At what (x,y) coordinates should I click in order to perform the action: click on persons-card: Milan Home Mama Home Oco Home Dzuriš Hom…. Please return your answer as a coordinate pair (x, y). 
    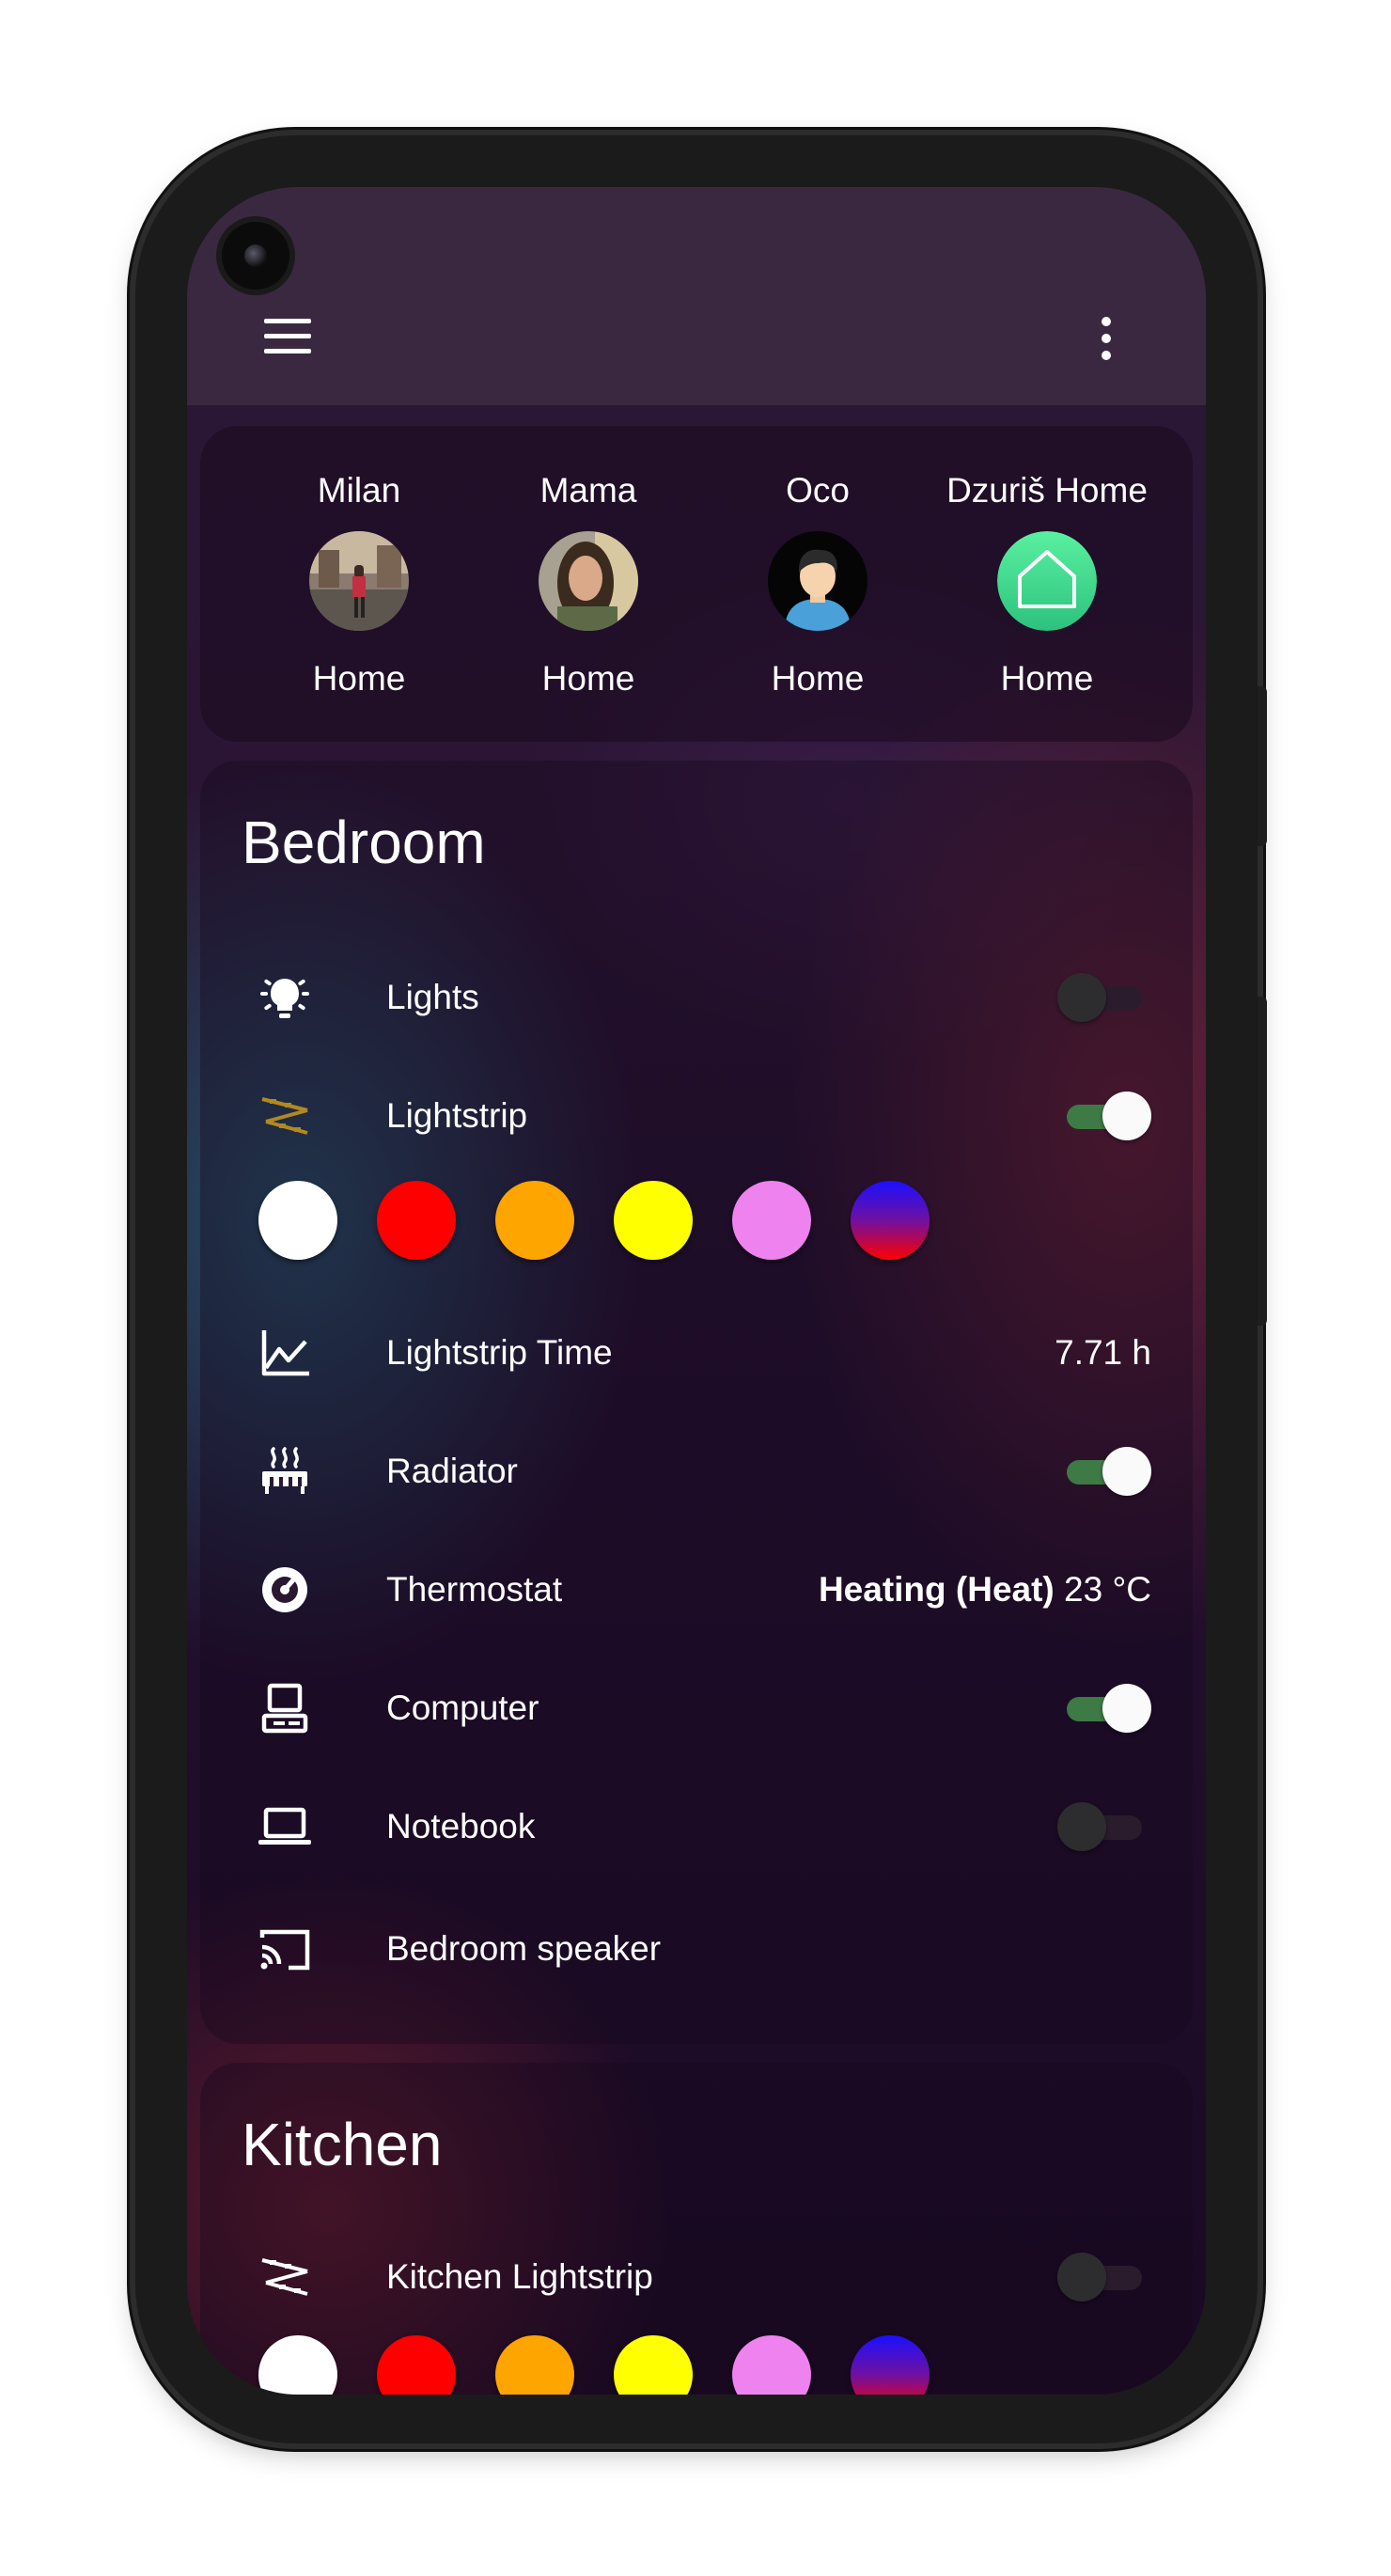
    Looking at the image, I should click on (696, 584).